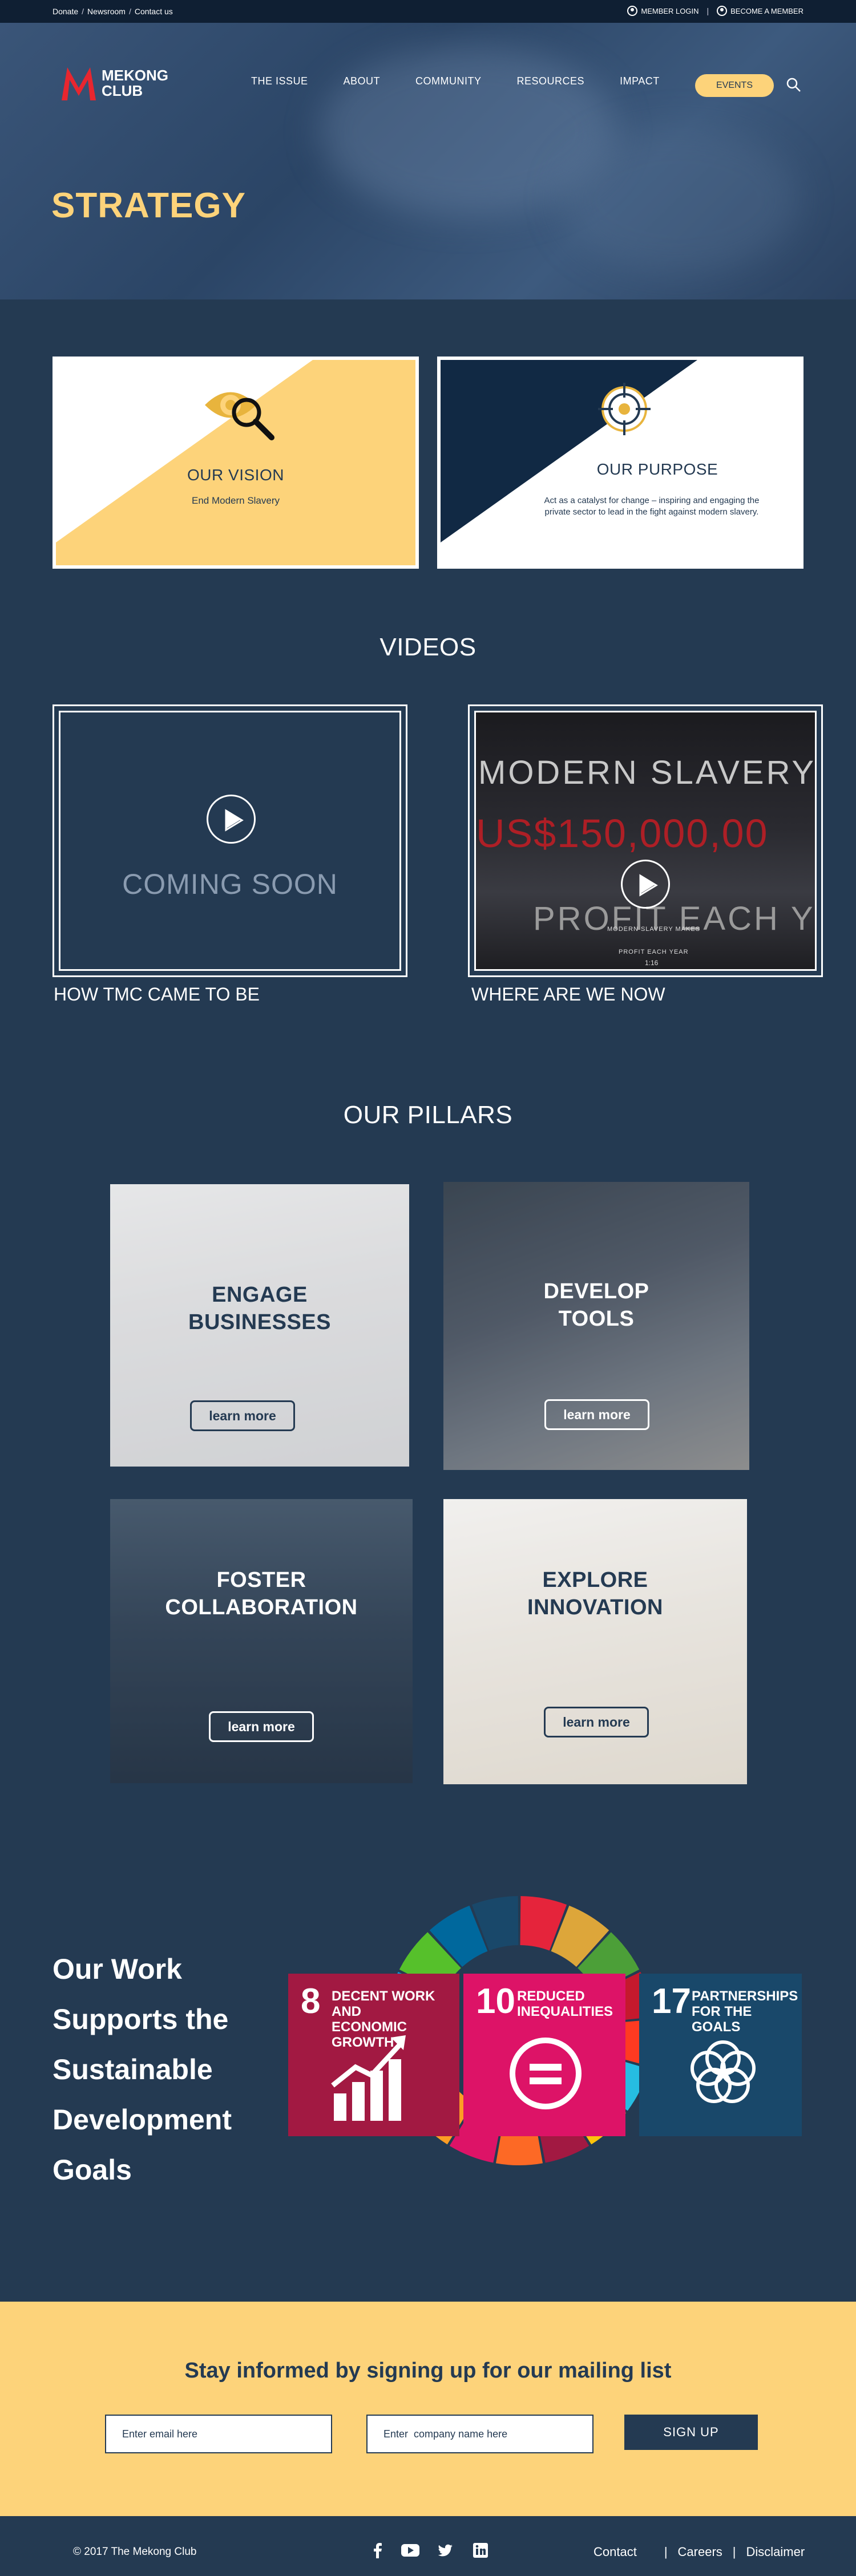  What do you see at coordinates (142, 2120) in the screenshot?
I see `sdg-heading-line: Development` at bounding box center [142, 2120].